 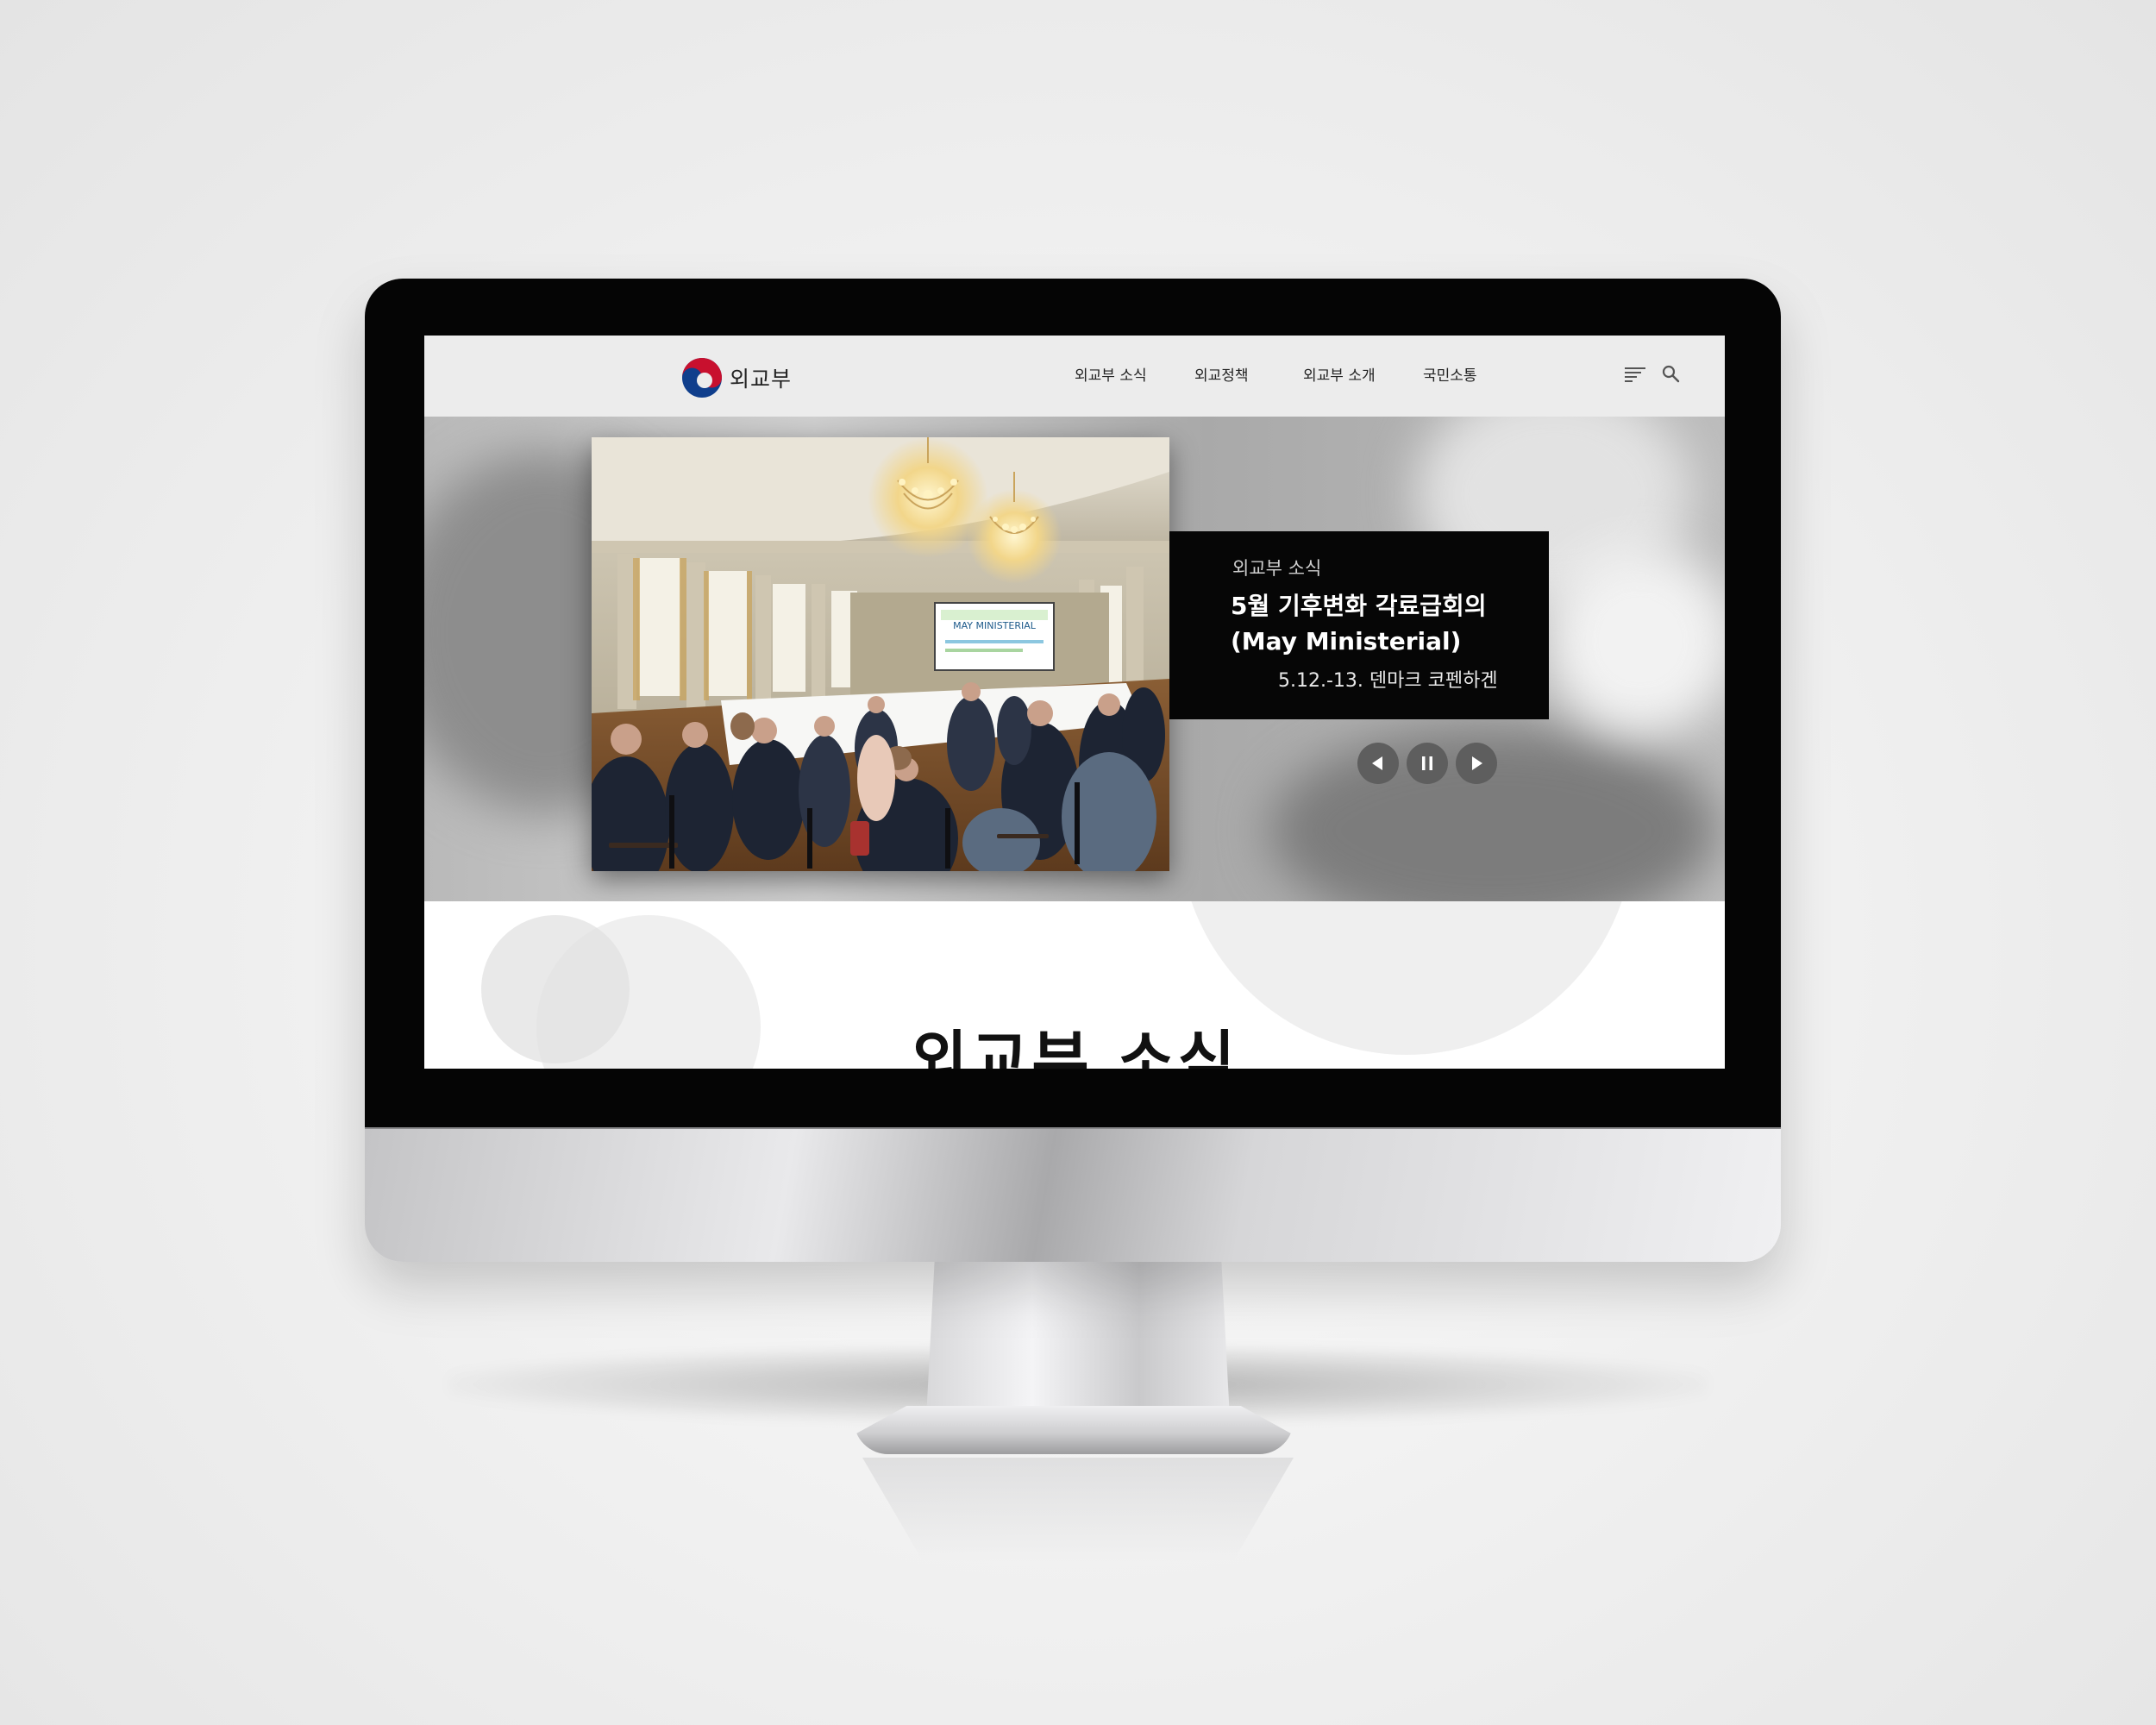 I want to click on pause-icon, so click(x=1427, y=763).